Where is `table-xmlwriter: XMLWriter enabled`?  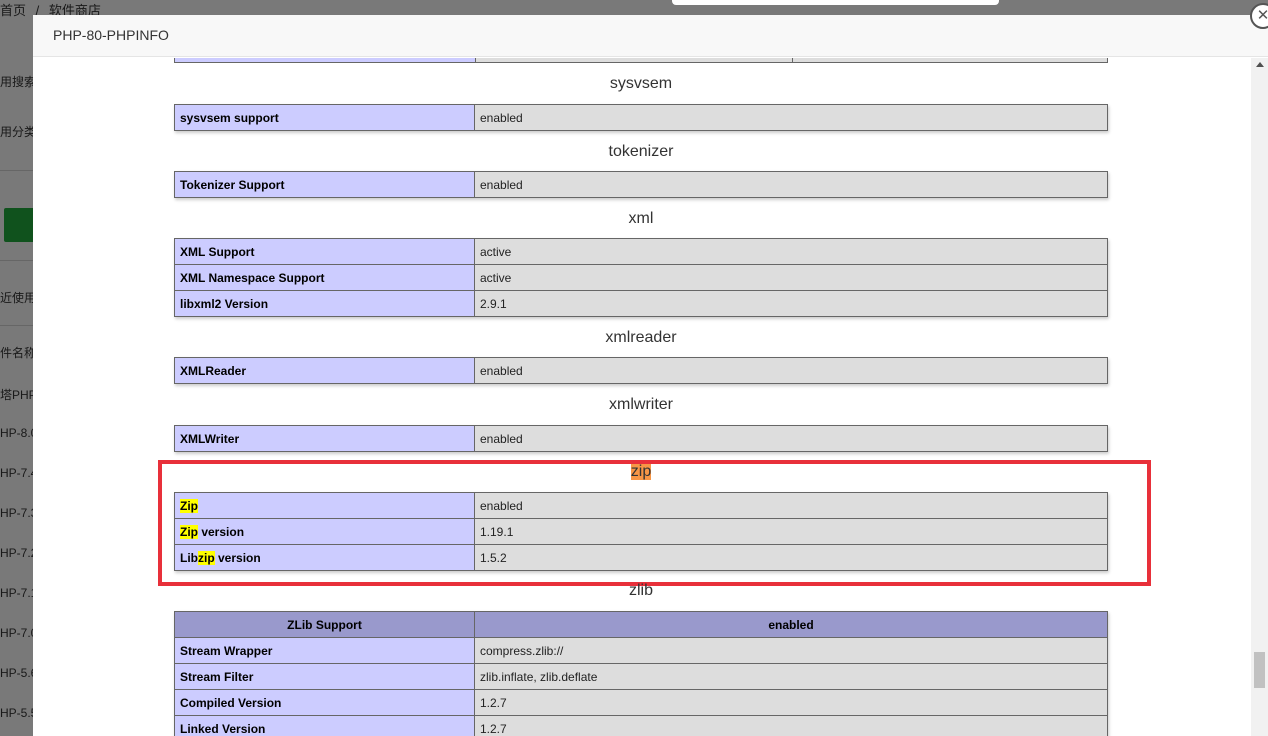 table-xmlwriter: XMLWriter enabled is located at coordinates (641, 438).